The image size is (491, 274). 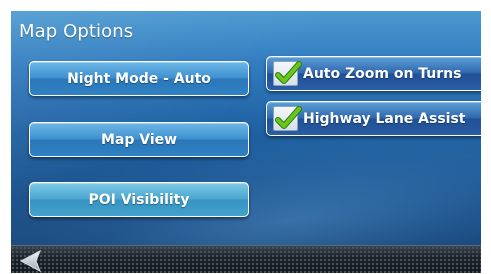 I want to click on bottom-navigation-bar, so click(x=246, y=259).